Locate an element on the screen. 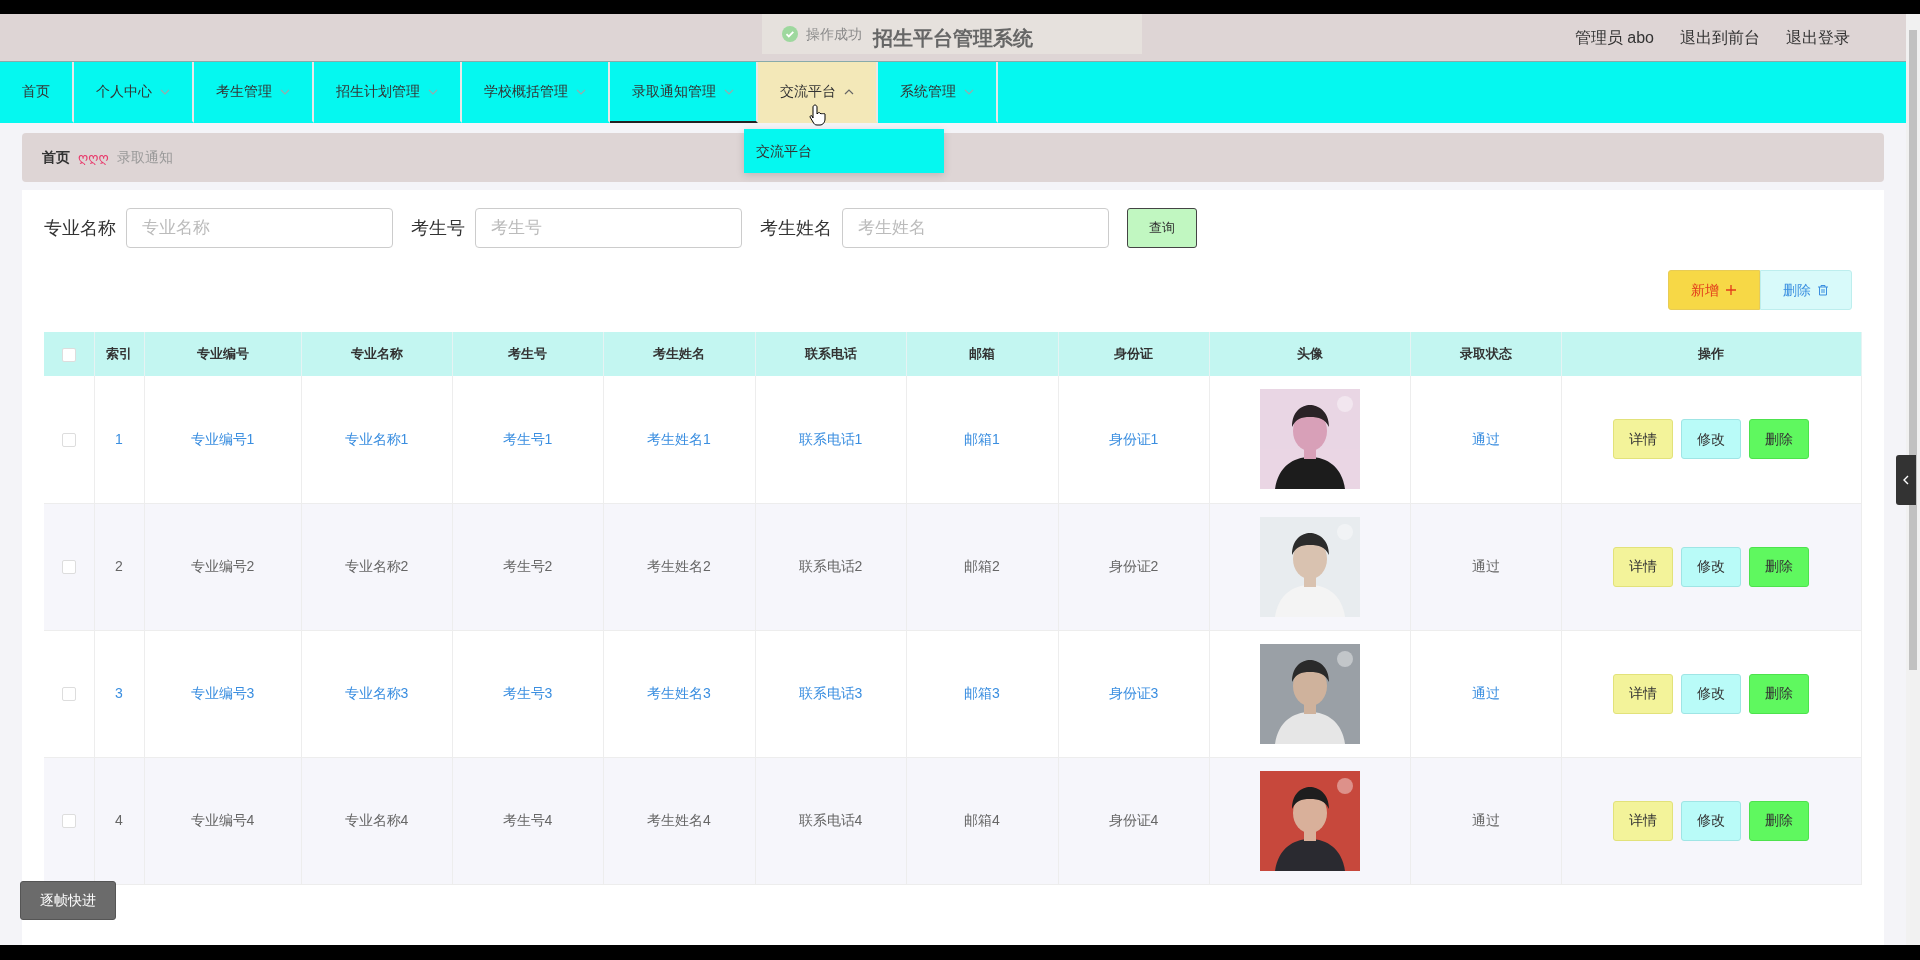  column-header: 邮箱 is located at coordinates (982, 354).